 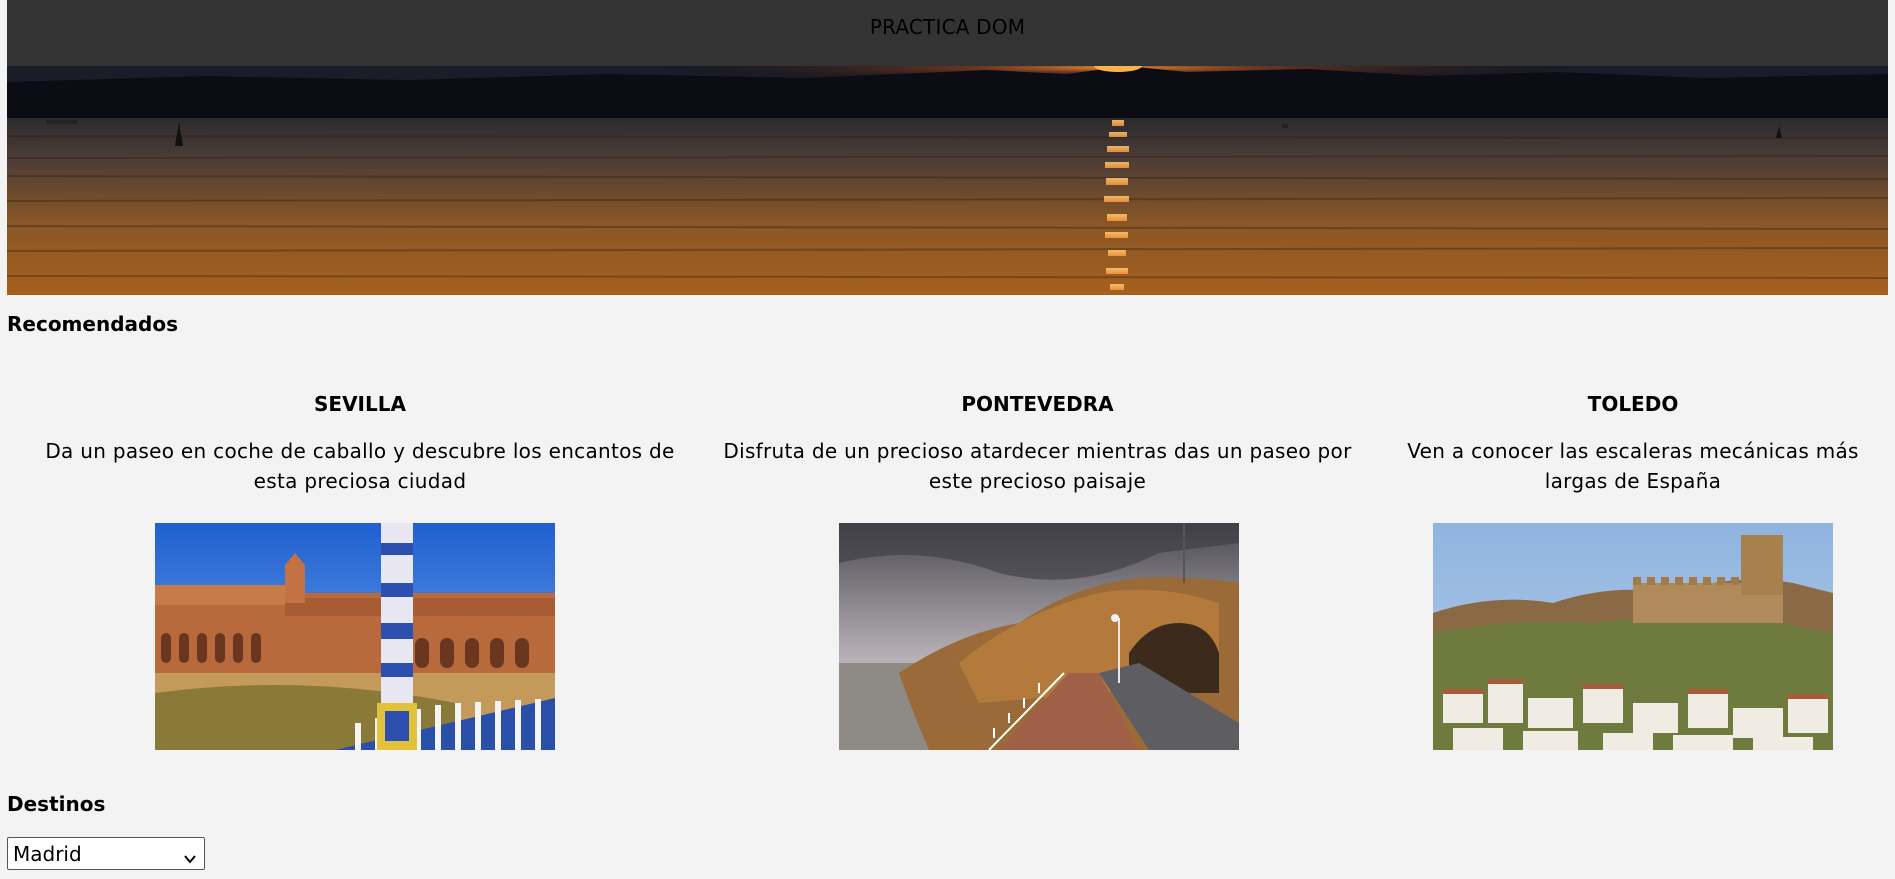 I want to click on destination-select-value: Madrid, so click(x=47, y=853).